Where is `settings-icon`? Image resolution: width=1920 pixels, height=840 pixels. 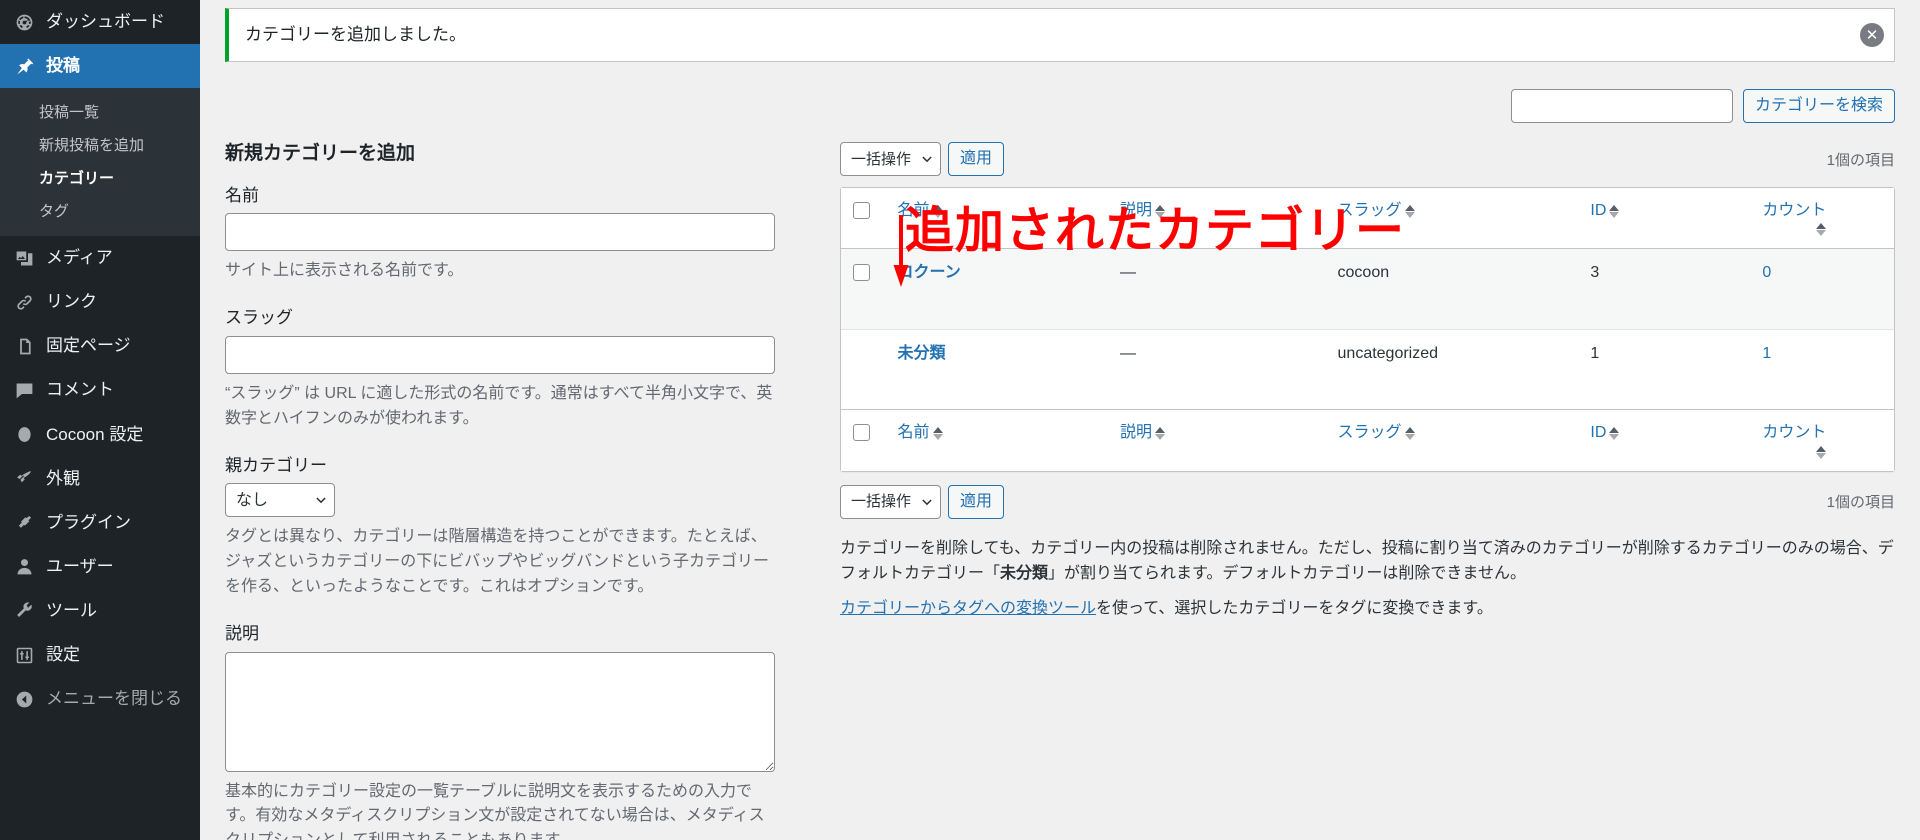 settings-icon is located at coordinates (24, 655).